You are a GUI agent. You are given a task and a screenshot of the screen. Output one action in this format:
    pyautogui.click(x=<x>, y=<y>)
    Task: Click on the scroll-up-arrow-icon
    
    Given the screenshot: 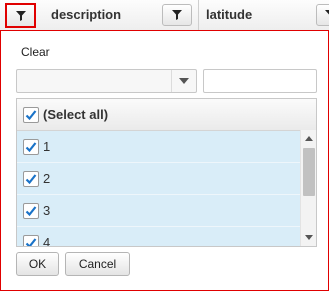 What is the action you would take?
    pyautogui.click(x=309, y=138)
    